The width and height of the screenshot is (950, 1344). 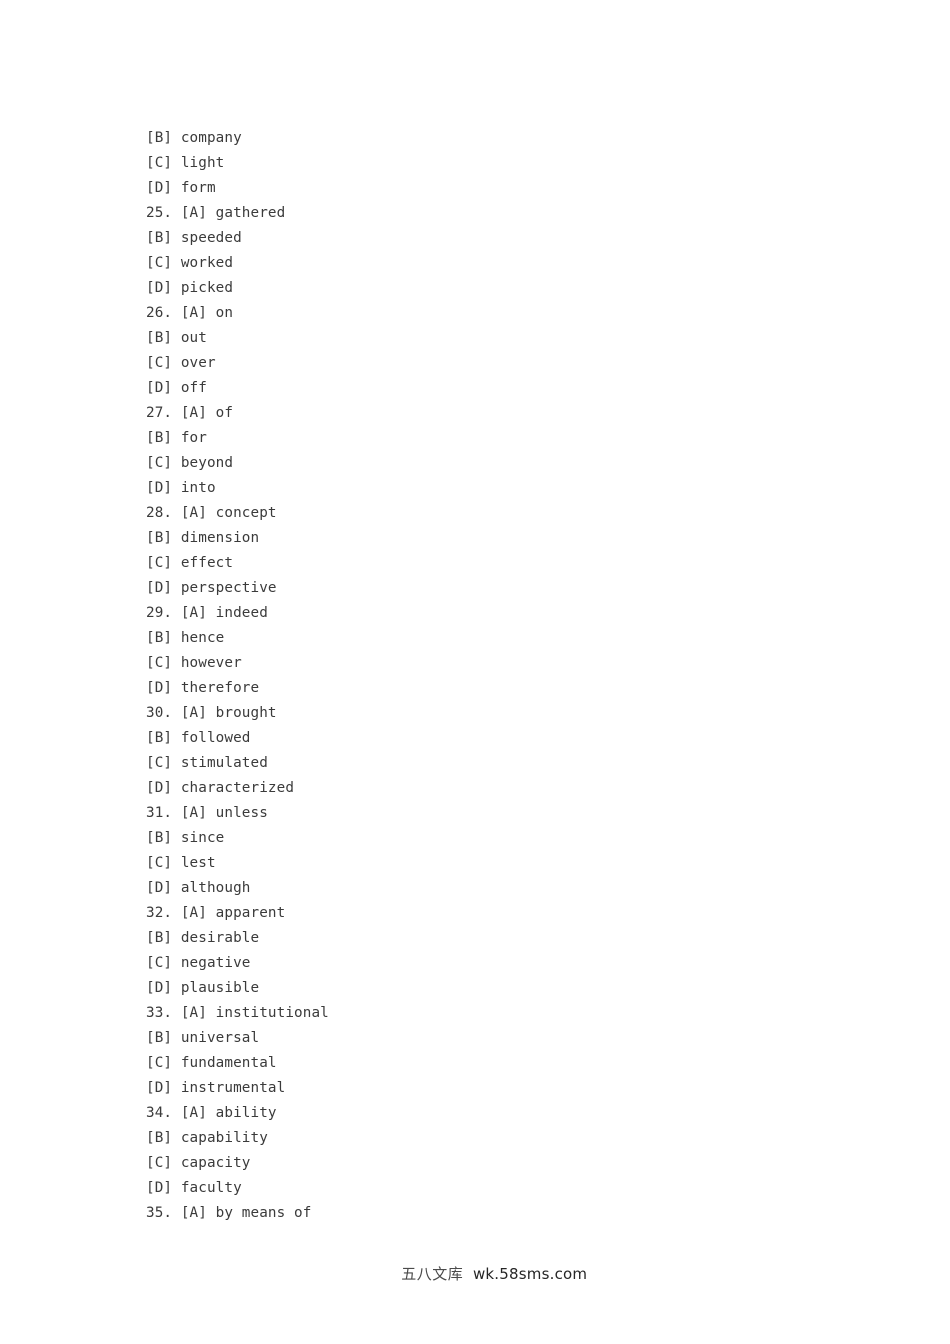 What do you see at coordinates (203, 988) in the screenshot?
I see `option-line: [D] plausible` at bounding box center [203, 988].